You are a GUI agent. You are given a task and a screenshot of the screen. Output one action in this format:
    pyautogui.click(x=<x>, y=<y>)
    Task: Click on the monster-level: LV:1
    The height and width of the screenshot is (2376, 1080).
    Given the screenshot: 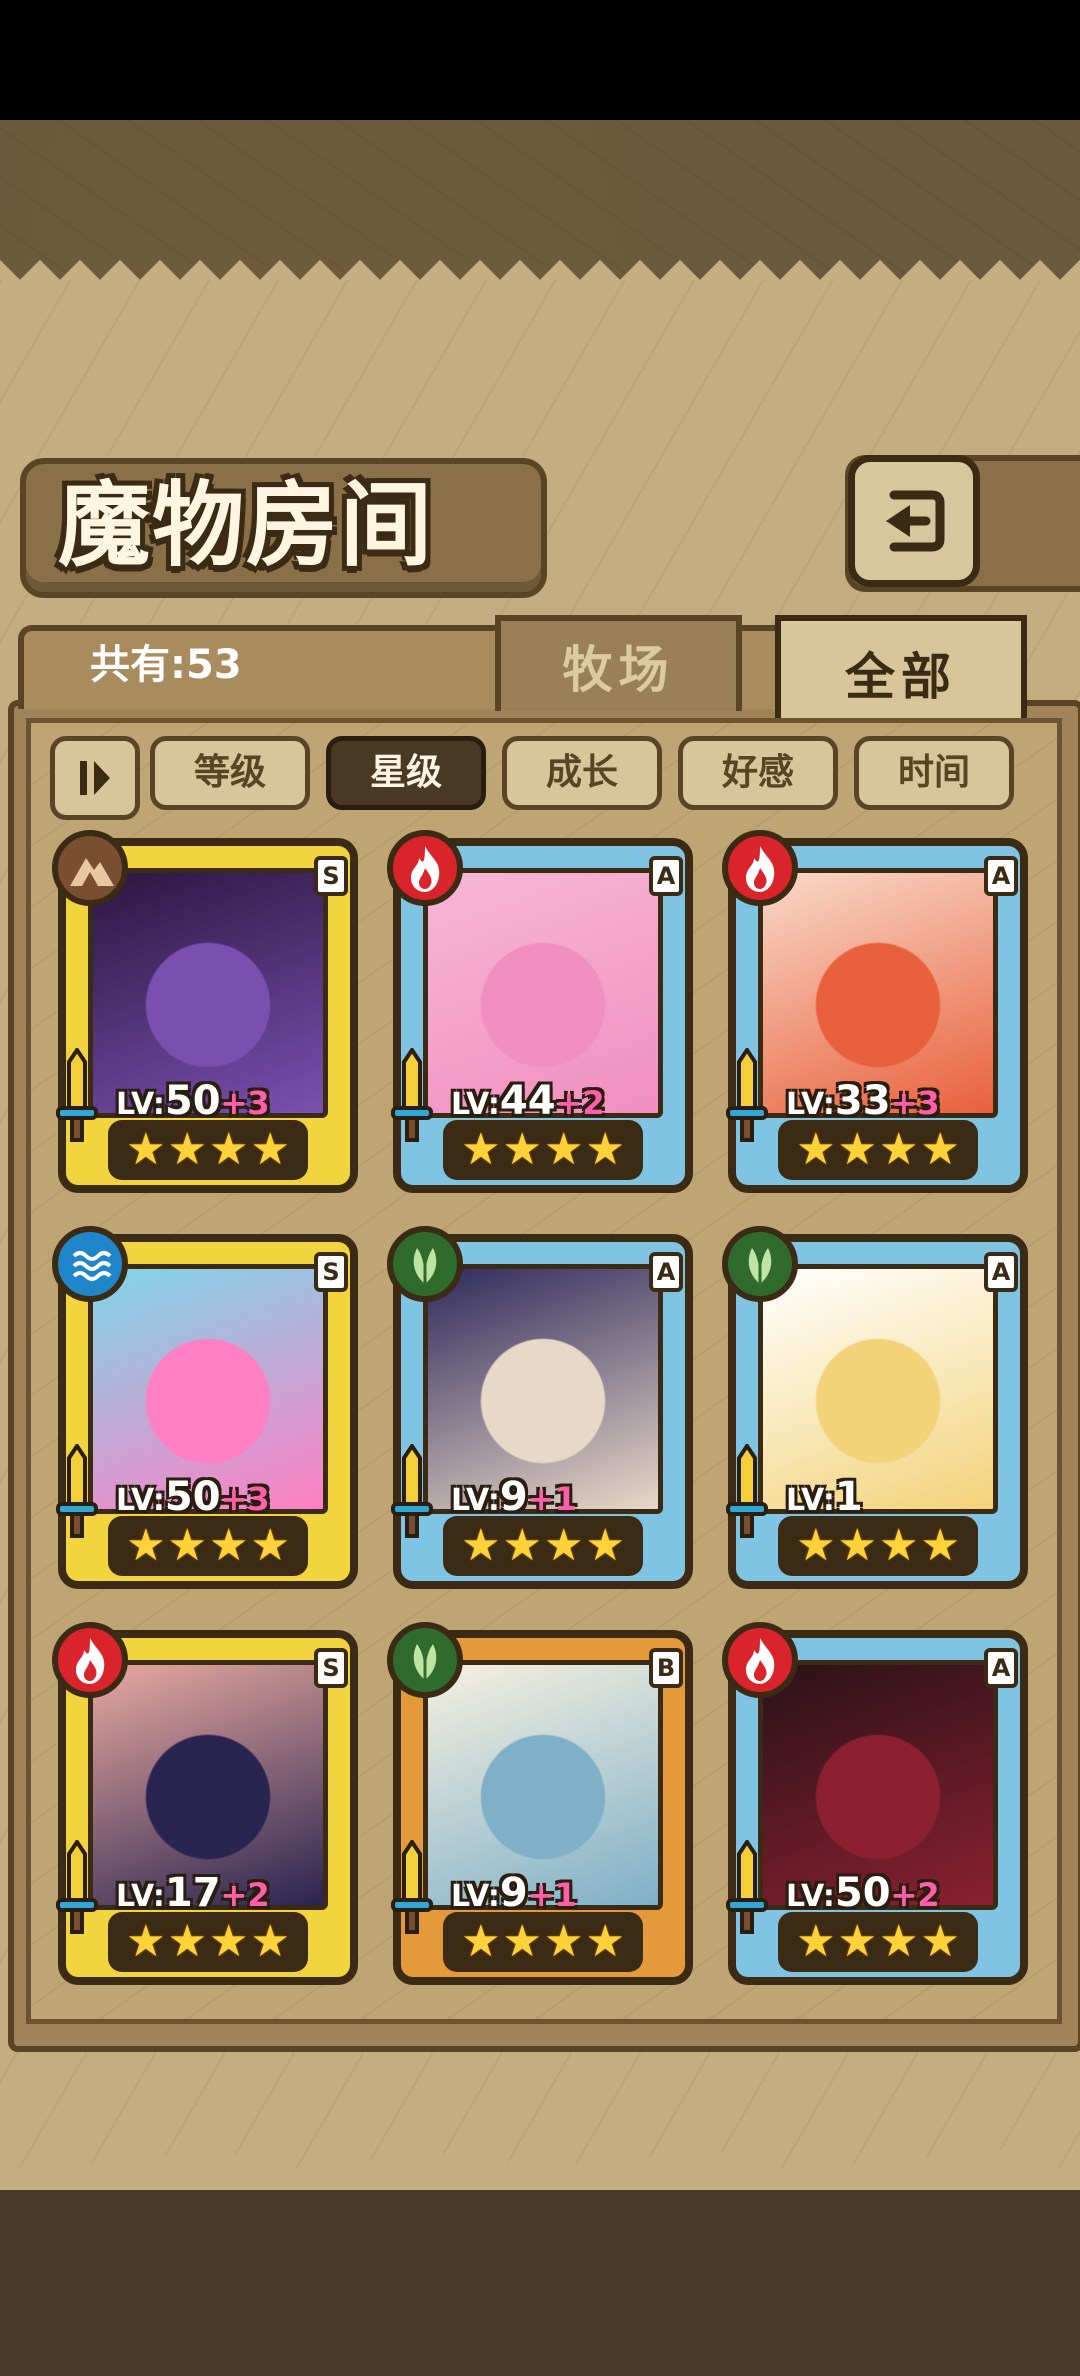 What is the action you would take?
    pyautogui.click(x=824, y=1497)
    